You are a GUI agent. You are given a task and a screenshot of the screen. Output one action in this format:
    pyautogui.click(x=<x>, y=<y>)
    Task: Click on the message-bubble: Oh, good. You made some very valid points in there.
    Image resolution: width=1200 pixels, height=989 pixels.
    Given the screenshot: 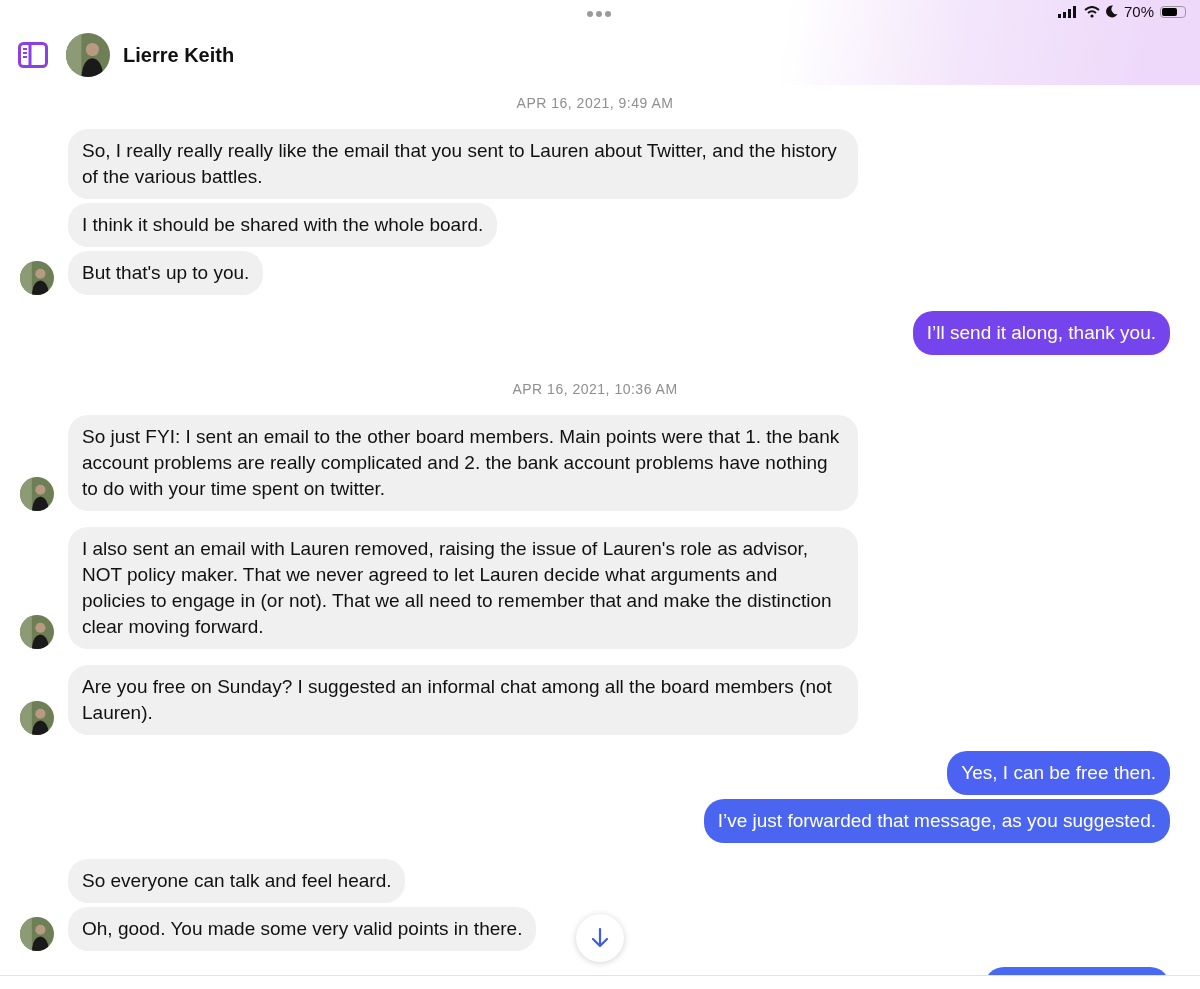 What is the action you would take?
    pyautogui.click(x=302, y=929)
    